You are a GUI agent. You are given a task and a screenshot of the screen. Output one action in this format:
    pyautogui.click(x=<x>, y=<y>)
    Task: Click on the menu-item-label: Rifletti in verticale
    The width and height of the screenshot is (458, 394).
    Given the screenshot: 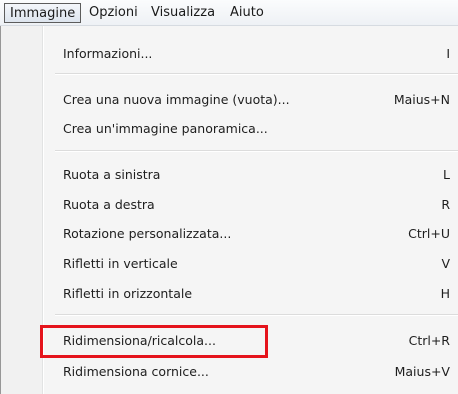 What is the action you would take?
    pyautogui.click(x=120, y=263)
    